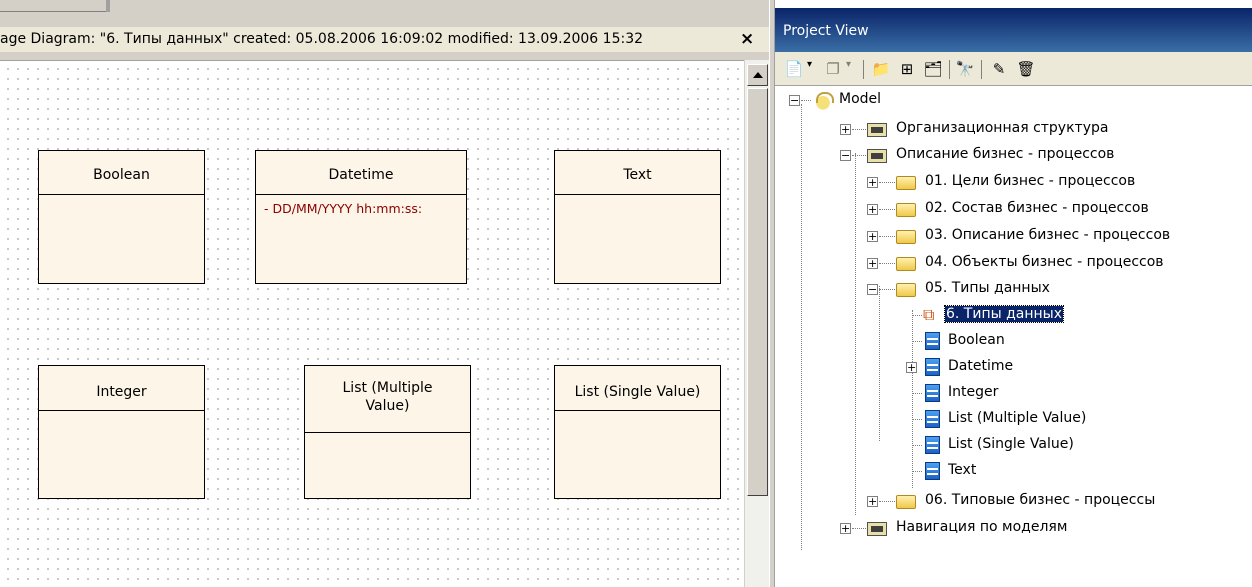  I want to click on vertical-scrollbar, so click(756, 323).